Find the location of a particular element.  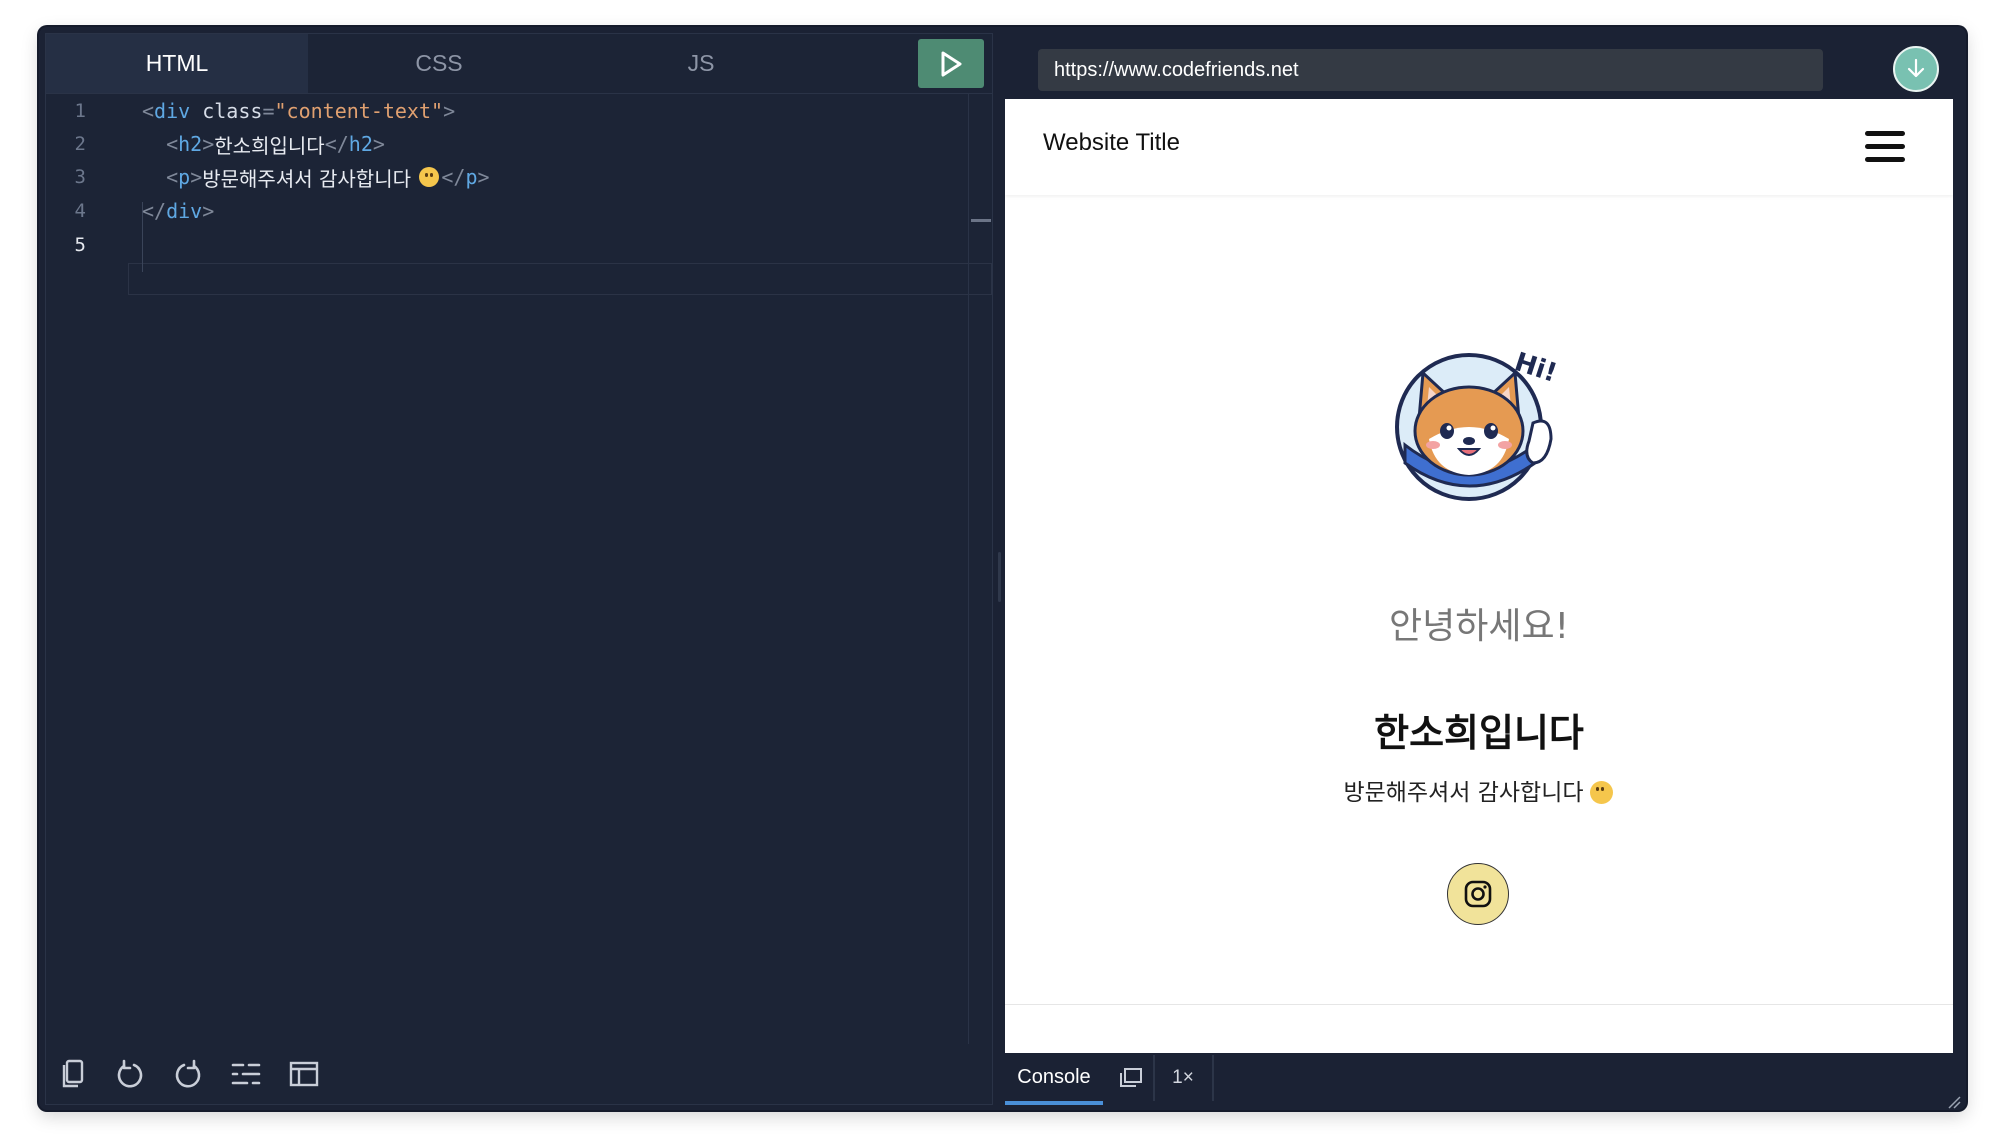

thanks-paragraph: 방문해주셔서 감사합니다 is located at coordinates (1479, 790).